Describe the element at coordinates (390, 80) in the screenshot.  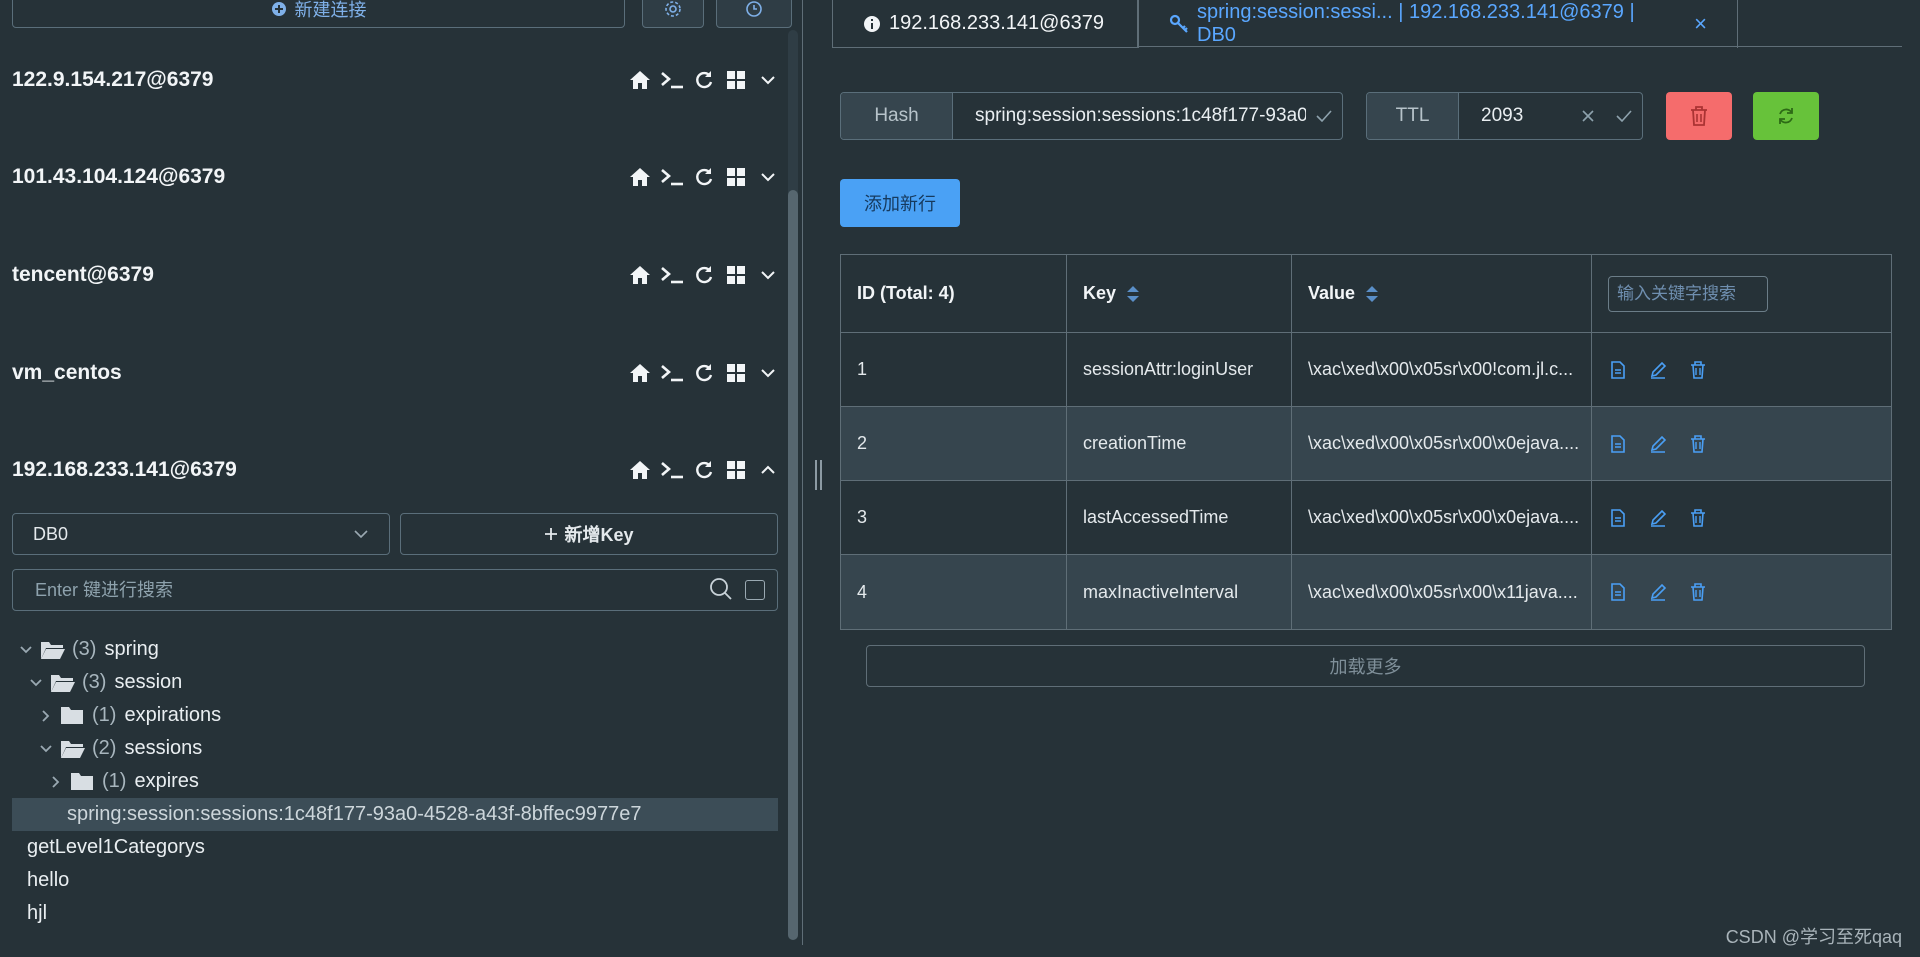
I see `connection-row: 122.9.154.217@6379` at that location.